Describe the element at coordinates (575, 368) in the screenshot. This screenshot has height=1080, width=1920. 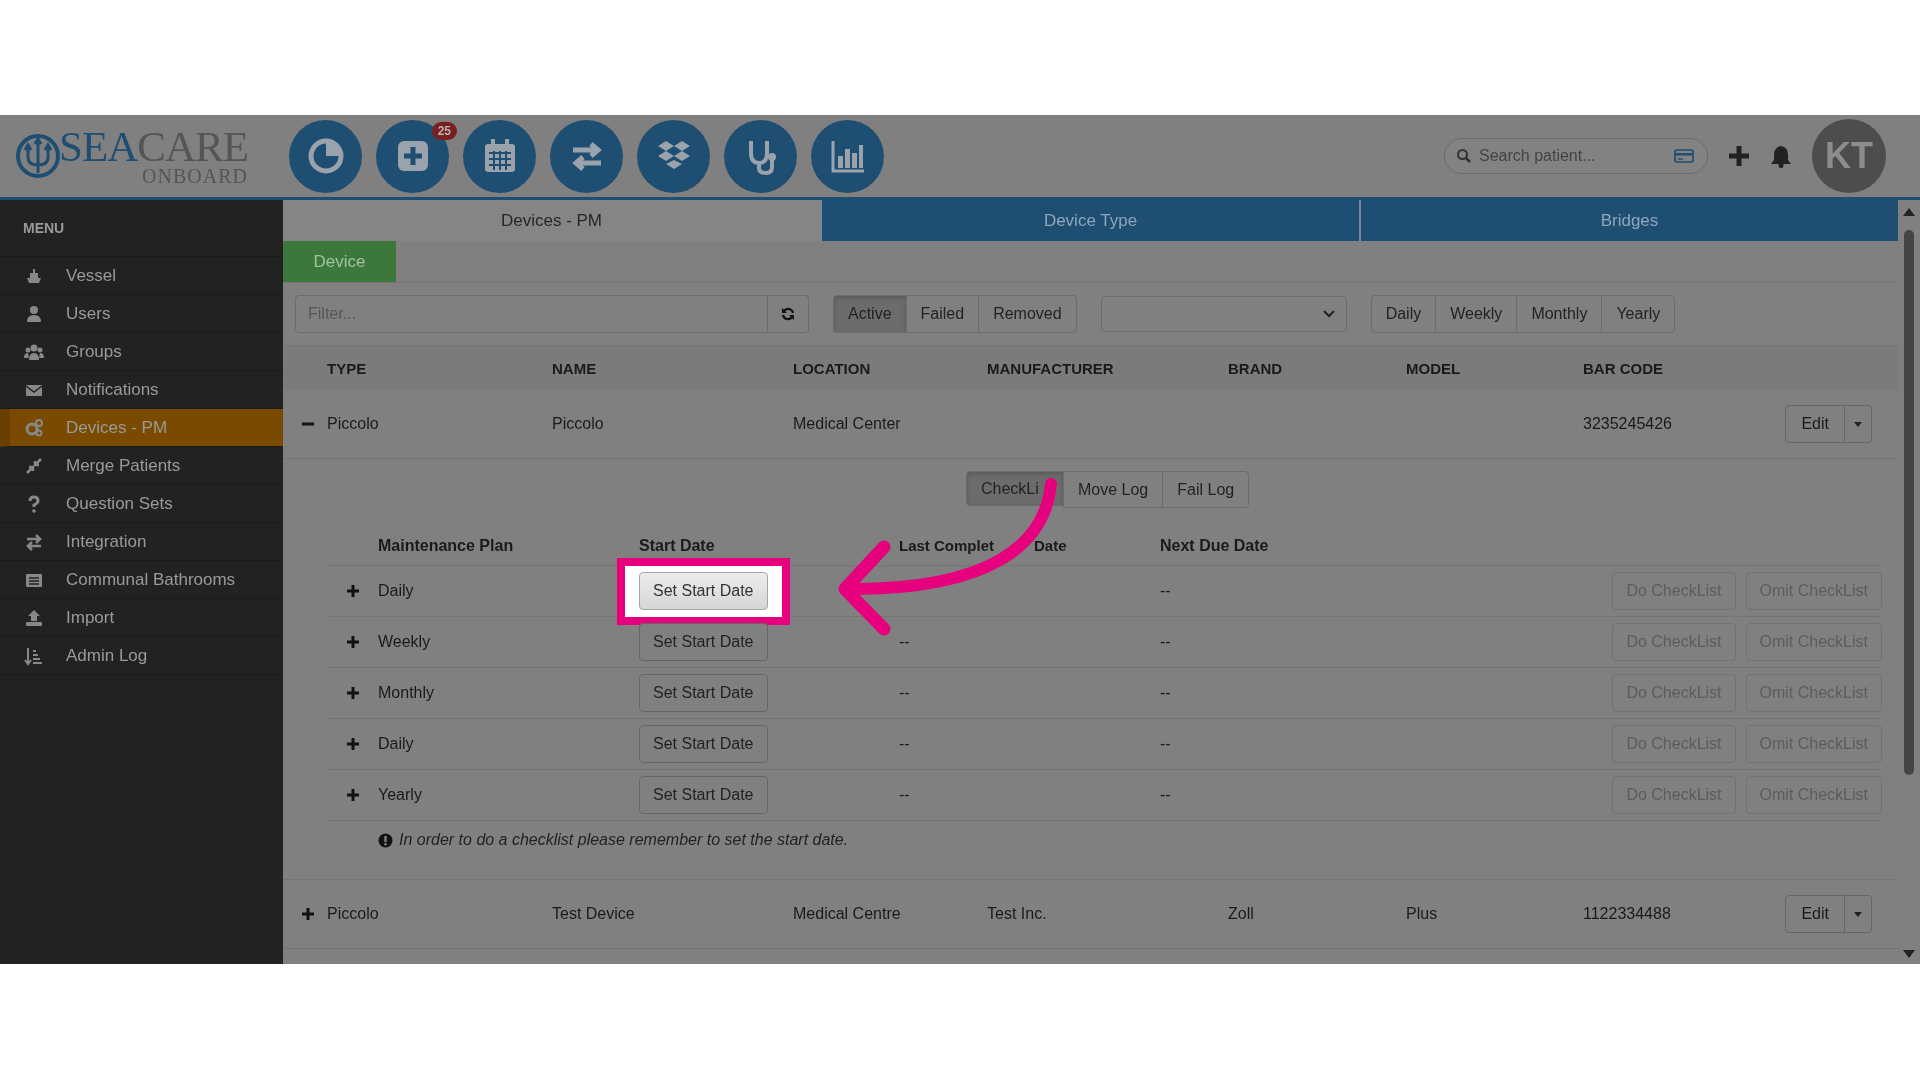
I see `column-header: NAME` at that location.